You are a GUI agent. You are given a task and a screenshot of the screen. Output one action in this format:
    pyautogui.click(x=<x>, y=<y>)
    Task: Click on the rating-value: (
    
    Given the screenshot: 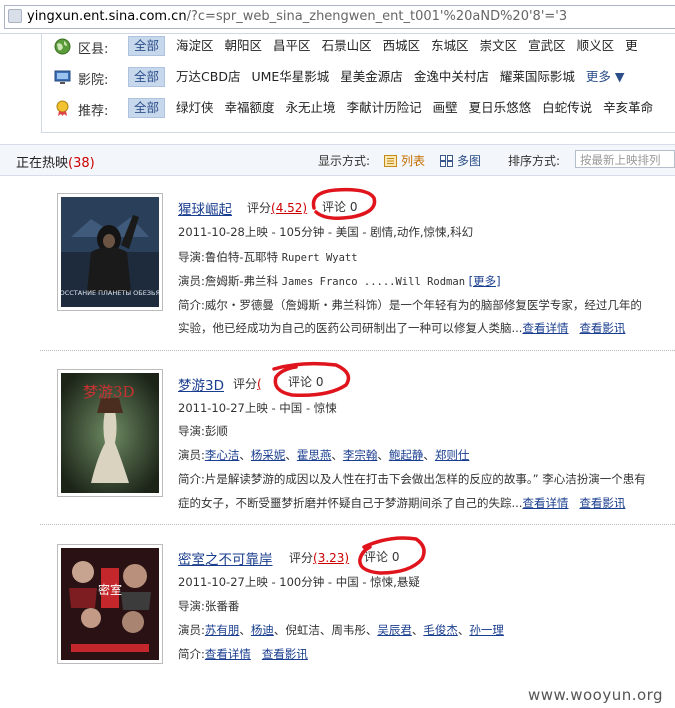 What is the action you would take?
    pyautogui.click(x=259, y=384)
    